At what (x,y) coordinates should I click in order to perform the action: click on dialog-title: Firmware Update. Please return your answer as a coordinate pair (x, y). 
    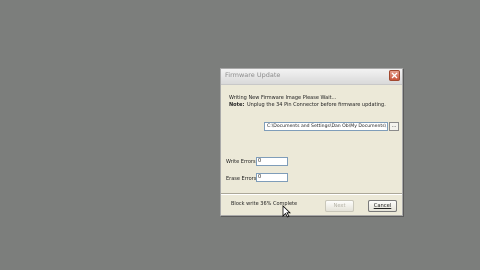
    Looking at the image, I should click on (253, 75).